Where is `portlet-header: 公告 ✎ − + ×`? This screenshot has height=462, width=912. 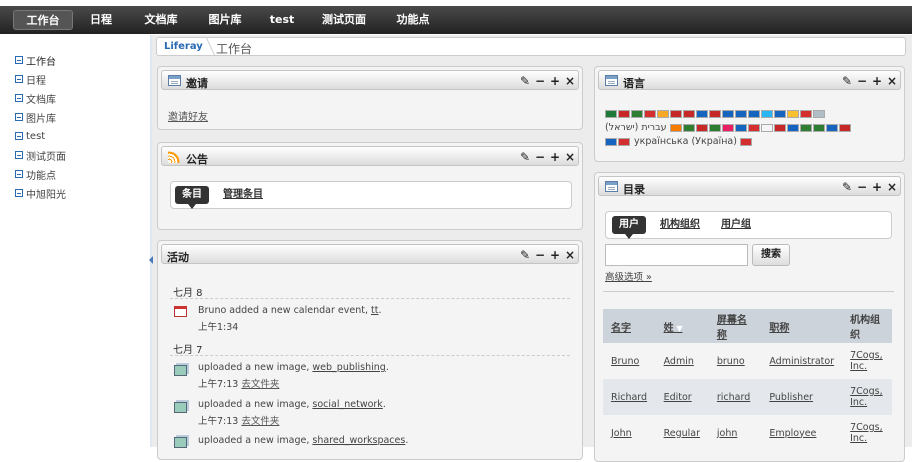 portlet-header: 公告 ✎ − + × is located at coordinates (370, 156).